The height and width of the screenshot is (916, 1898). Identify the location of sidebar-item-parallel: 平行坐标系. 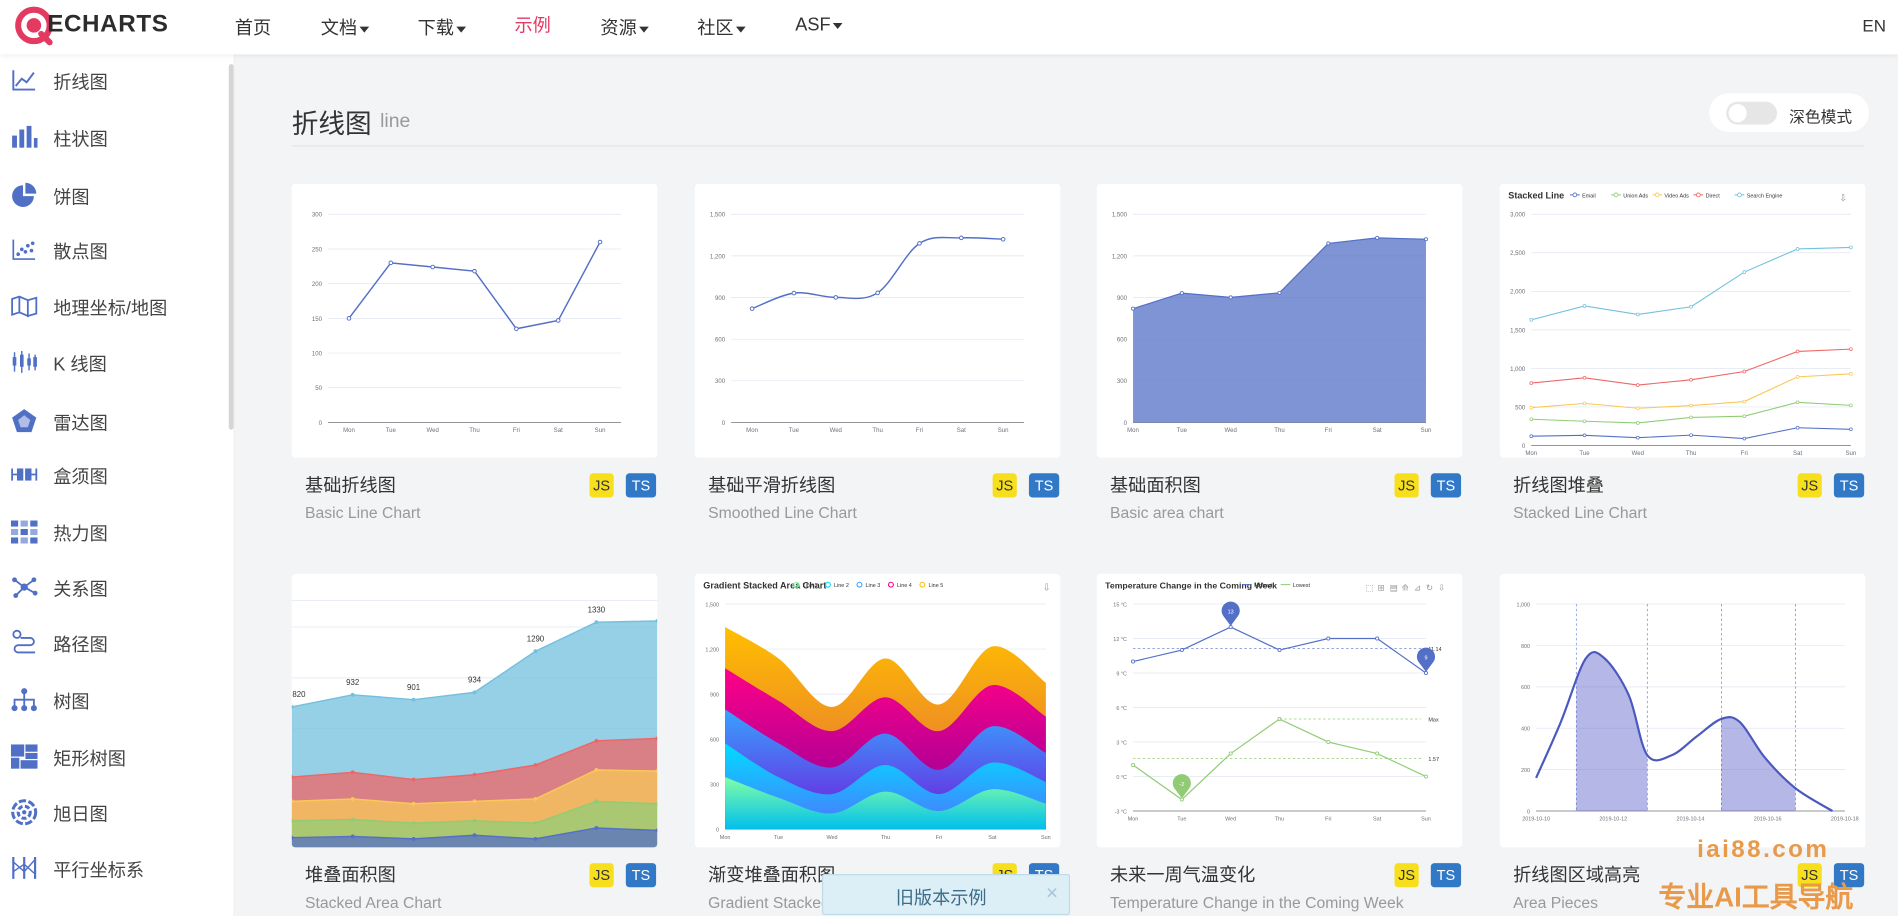
(117, 869).